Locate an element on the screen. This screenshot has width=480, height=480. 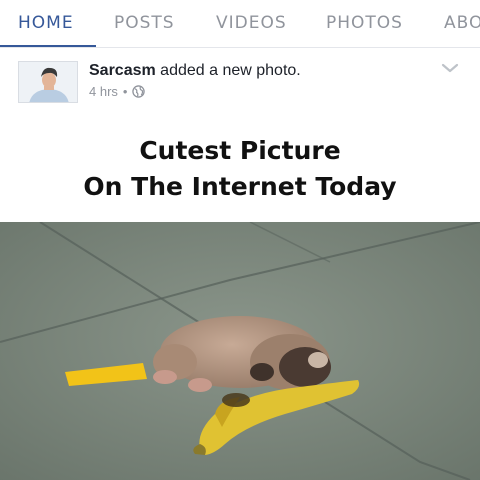
post-timestamp: 4 hrs is located at coordinates (103, 91).